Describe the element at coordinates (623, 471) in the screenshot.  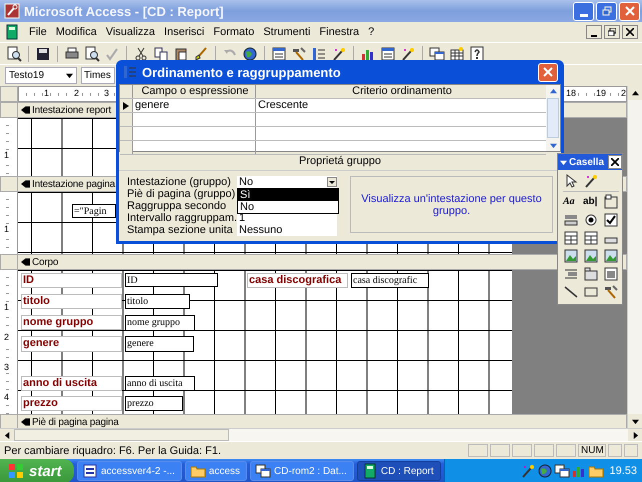
I see `clock: 19.53` at that location.